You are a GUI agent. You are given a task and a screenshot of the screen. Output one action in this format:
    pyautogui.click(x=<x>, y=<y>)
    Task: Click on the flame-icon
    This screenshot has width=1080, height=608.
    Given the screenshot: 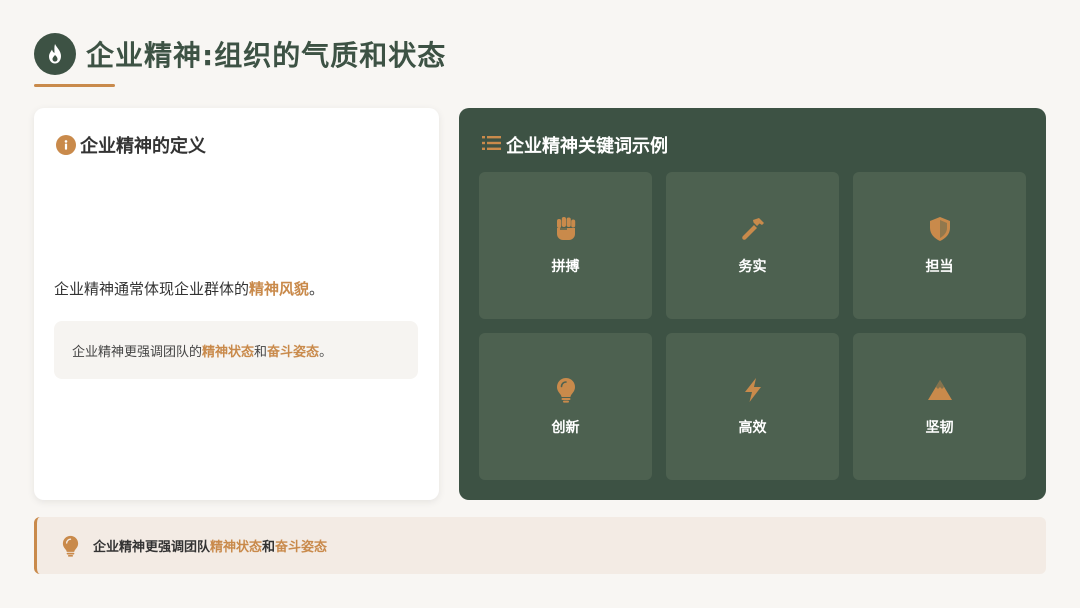 What is the action you would take?
    pyautogui.click(x=55, y=54)
    